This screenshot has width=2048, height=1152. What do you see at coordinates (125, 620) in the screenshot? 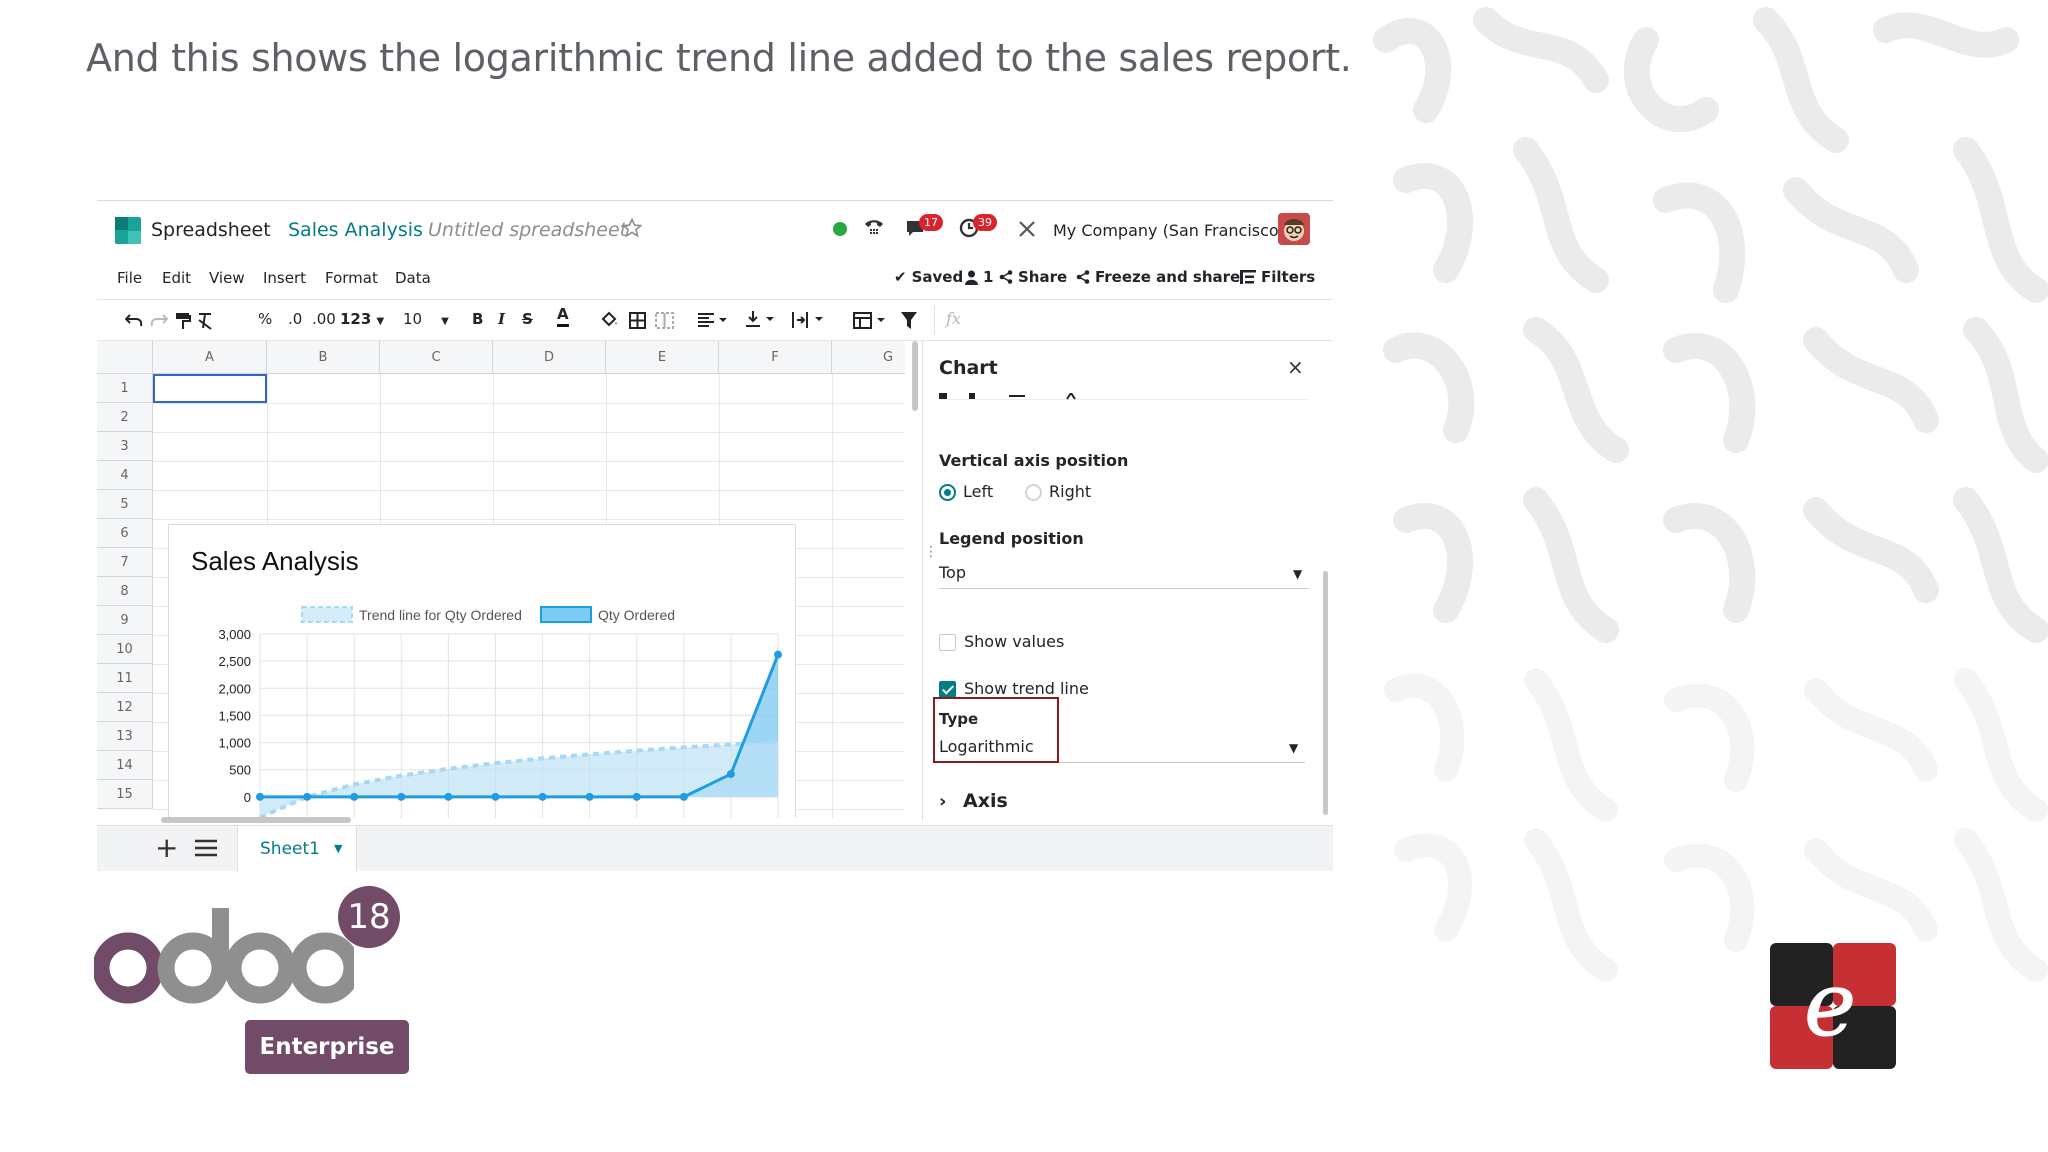
I see `row-header: 9` at bounding box center [125, 620].